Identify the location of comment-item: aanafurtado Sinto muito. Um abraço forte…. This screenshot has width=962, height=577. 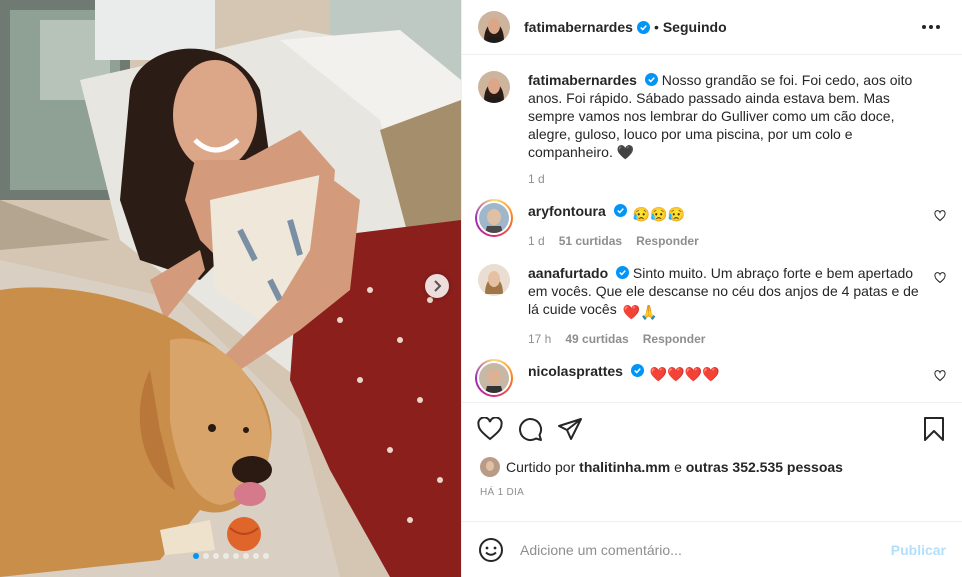
(712, 305).